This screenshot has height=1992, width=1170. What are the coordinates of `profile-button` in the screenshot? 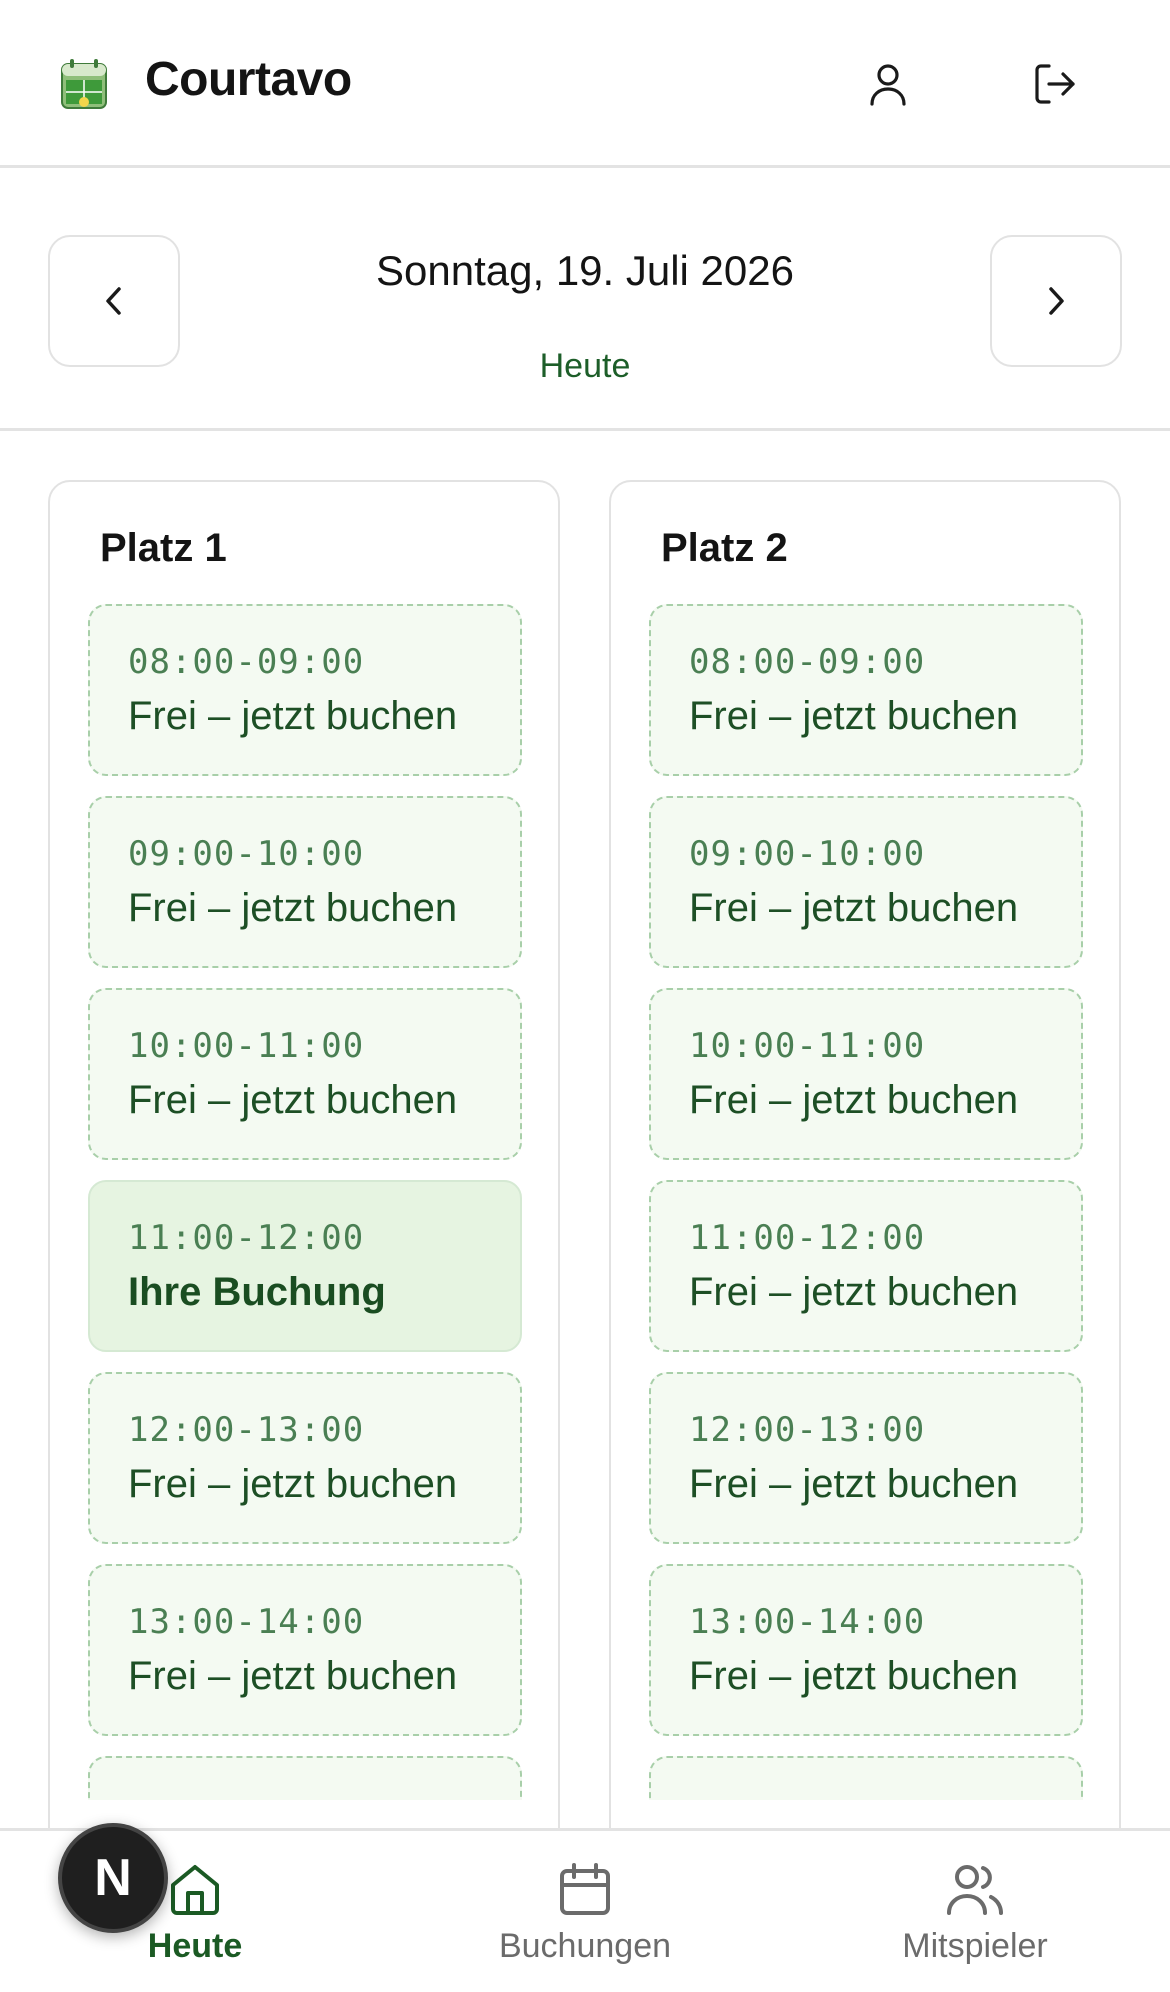 It's located at (888, 84).